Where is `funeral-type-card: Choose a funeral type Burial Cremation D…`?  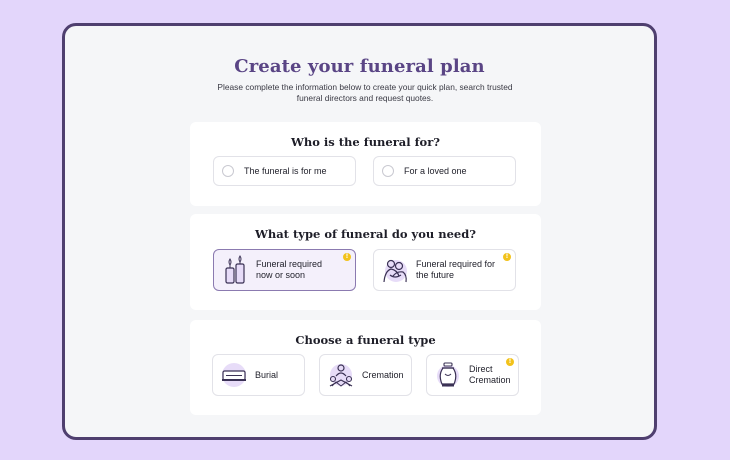
funeral-type-card: Choose a funeral type Burial Cremation D… is located at coordinates (365, 367).